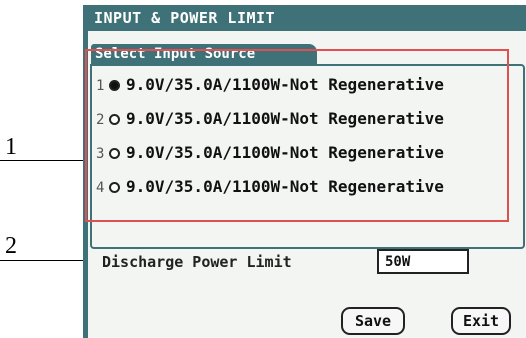 This screenshot has width=526, height=338. I want to click on discharge-power-limit-input, so click(423, 261).